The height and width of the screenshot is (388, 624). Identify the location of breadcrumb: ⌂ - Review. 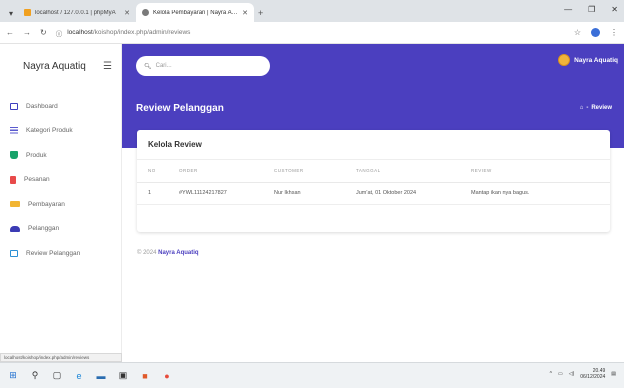
(596, 108).